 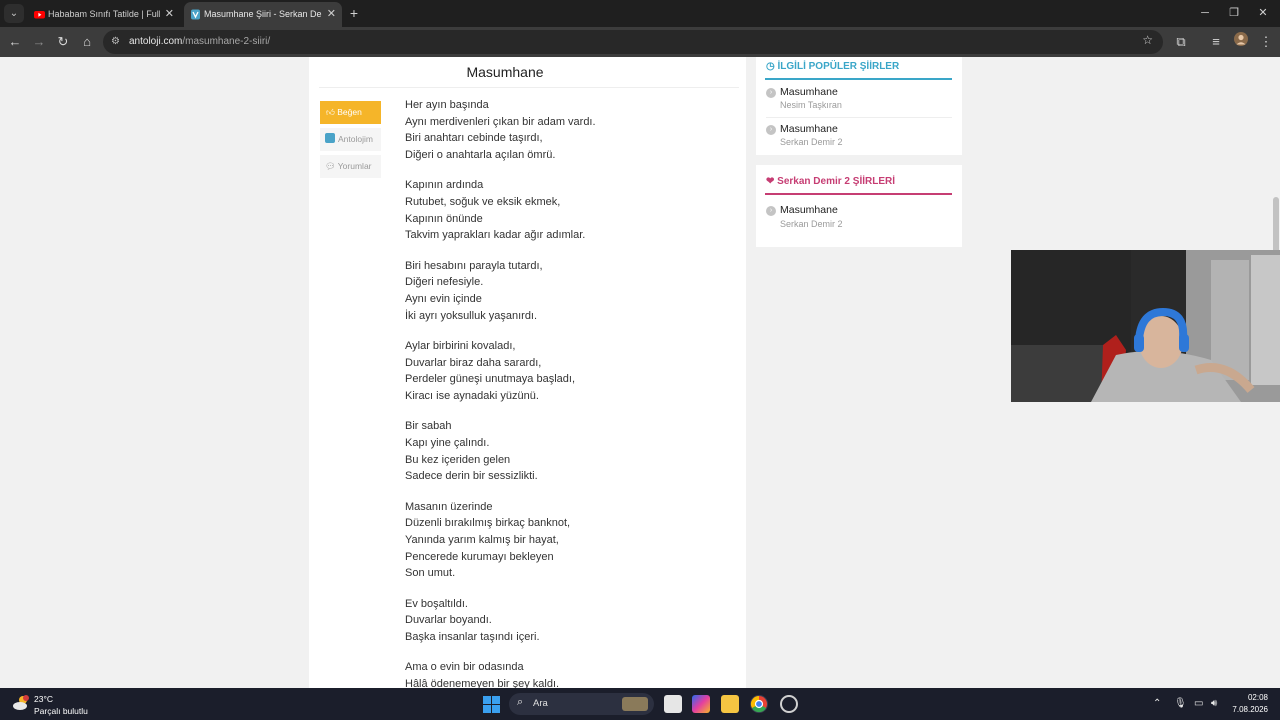 What do you see at coordinates (483, 202) in the screenshot?
I see `poem-line: Rutubet, soğuk ve eksik ekmek,` at bounding box center [483, 202].